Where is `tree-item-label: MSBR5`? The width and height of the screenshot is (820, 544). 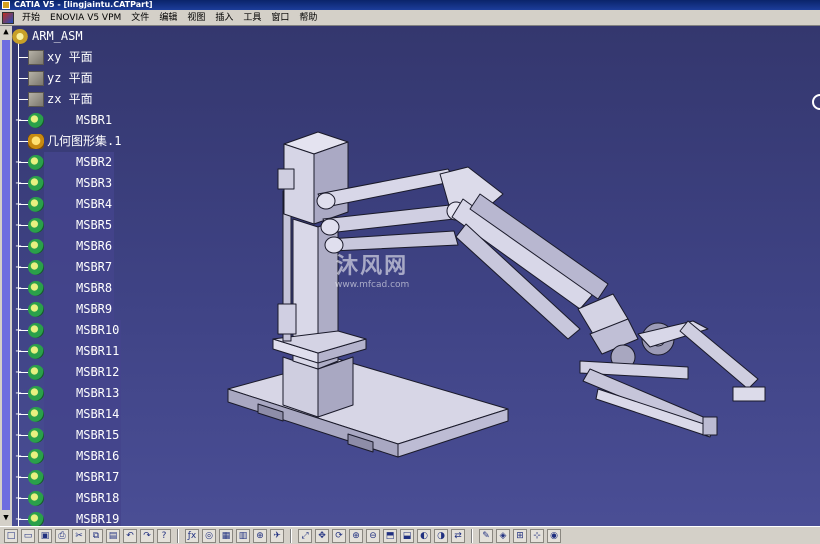
tree-item-label: MSBR5 is located at coordinates (79, 225).